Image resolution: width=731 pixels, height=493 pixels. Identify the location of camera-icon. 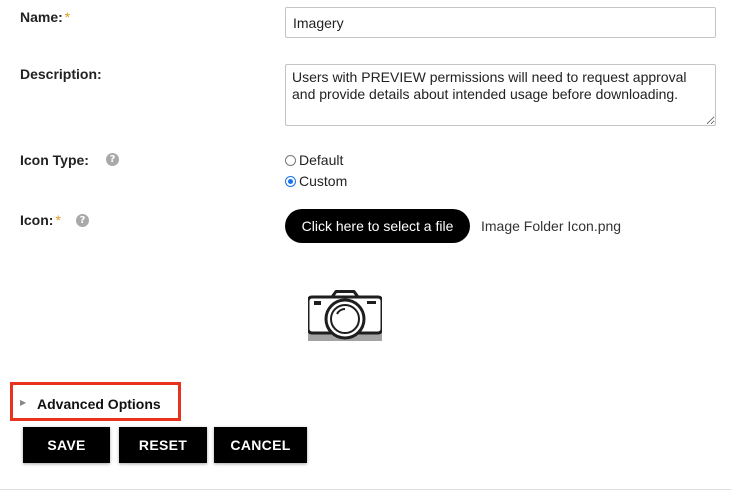
(345, 315).